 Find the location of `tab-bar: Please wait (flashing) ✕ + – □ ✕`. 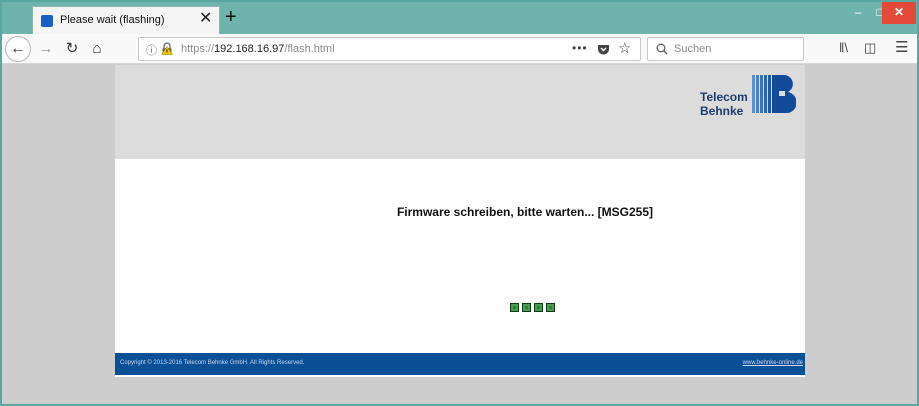

tab-bar: Please wait (flashing) ✕ + – □ ✕ is located at coordinates (459, 18).